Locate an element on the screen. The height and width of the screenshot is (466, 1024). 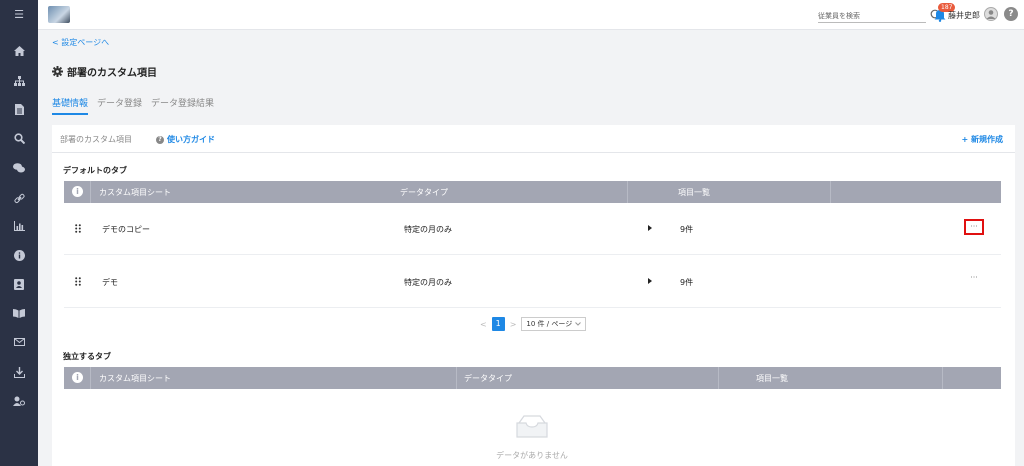
download-icon is located at coordinates (19, 372).